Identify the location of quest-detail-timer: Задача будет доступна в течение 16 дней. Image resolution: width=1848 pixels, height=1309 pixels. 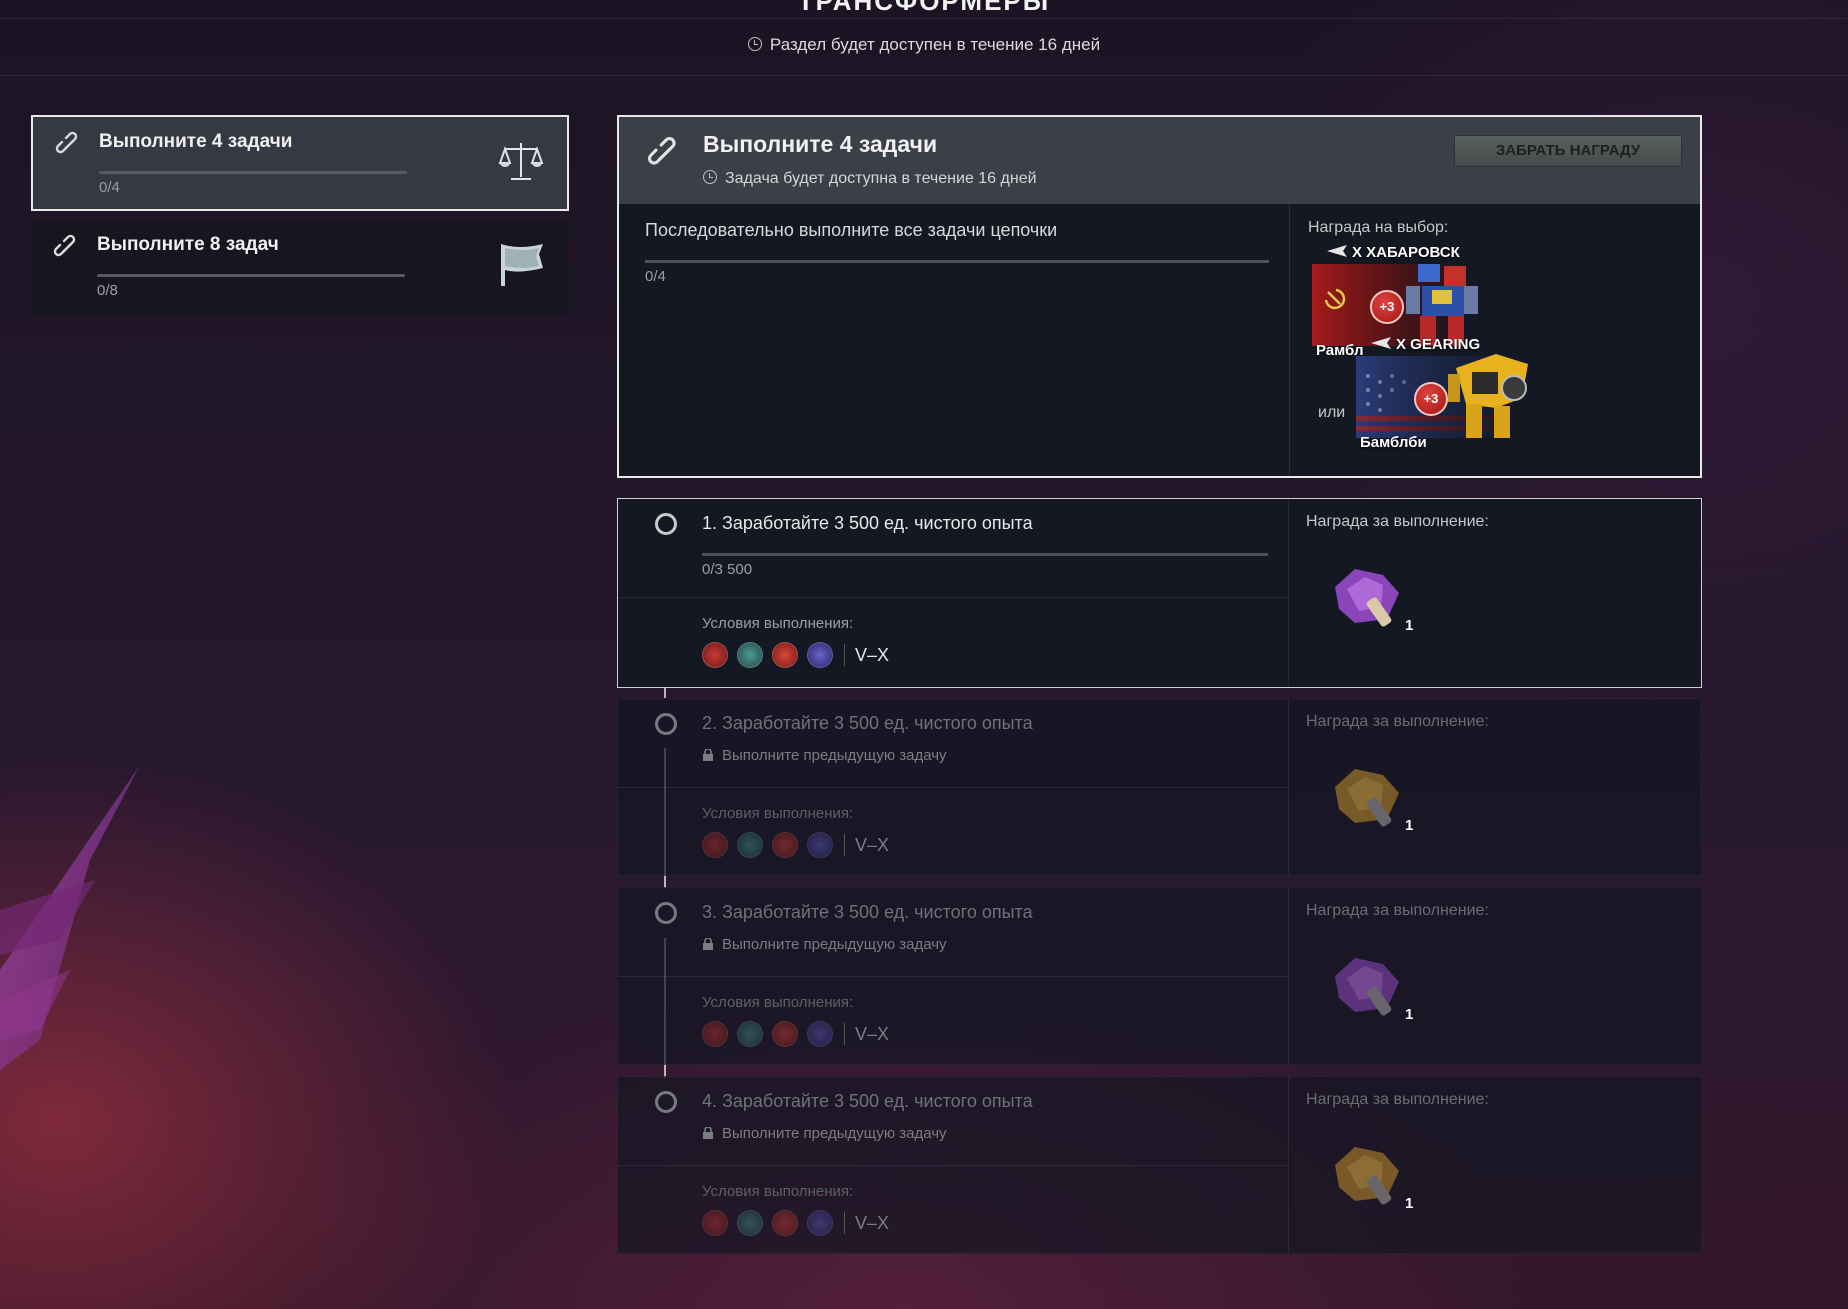
(870, 179).